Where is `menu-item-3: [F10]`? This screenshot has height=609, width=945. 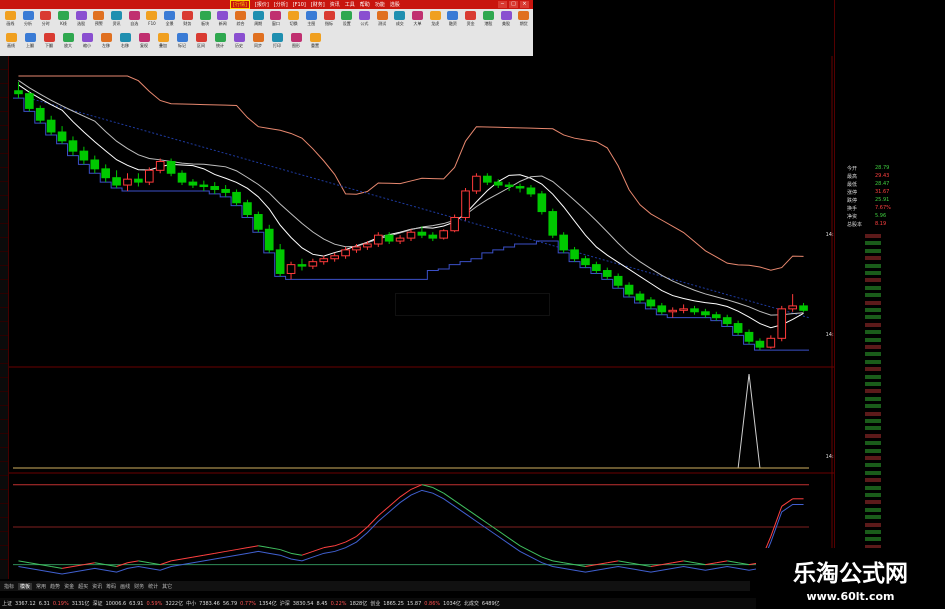
menu-item-3: [F10] is located at coordinates (299, 5).